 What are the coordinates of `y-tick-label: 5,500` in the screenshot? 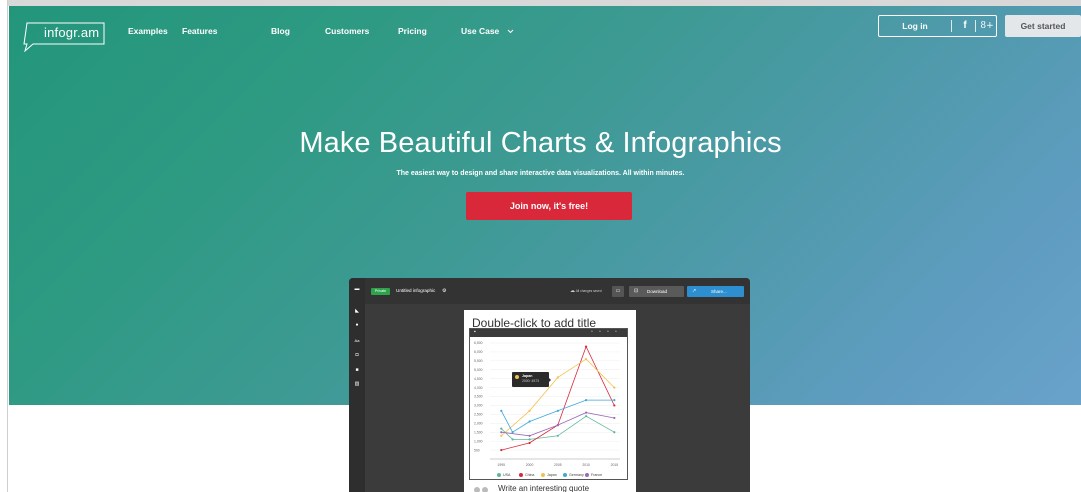 It's located at (478, 361).